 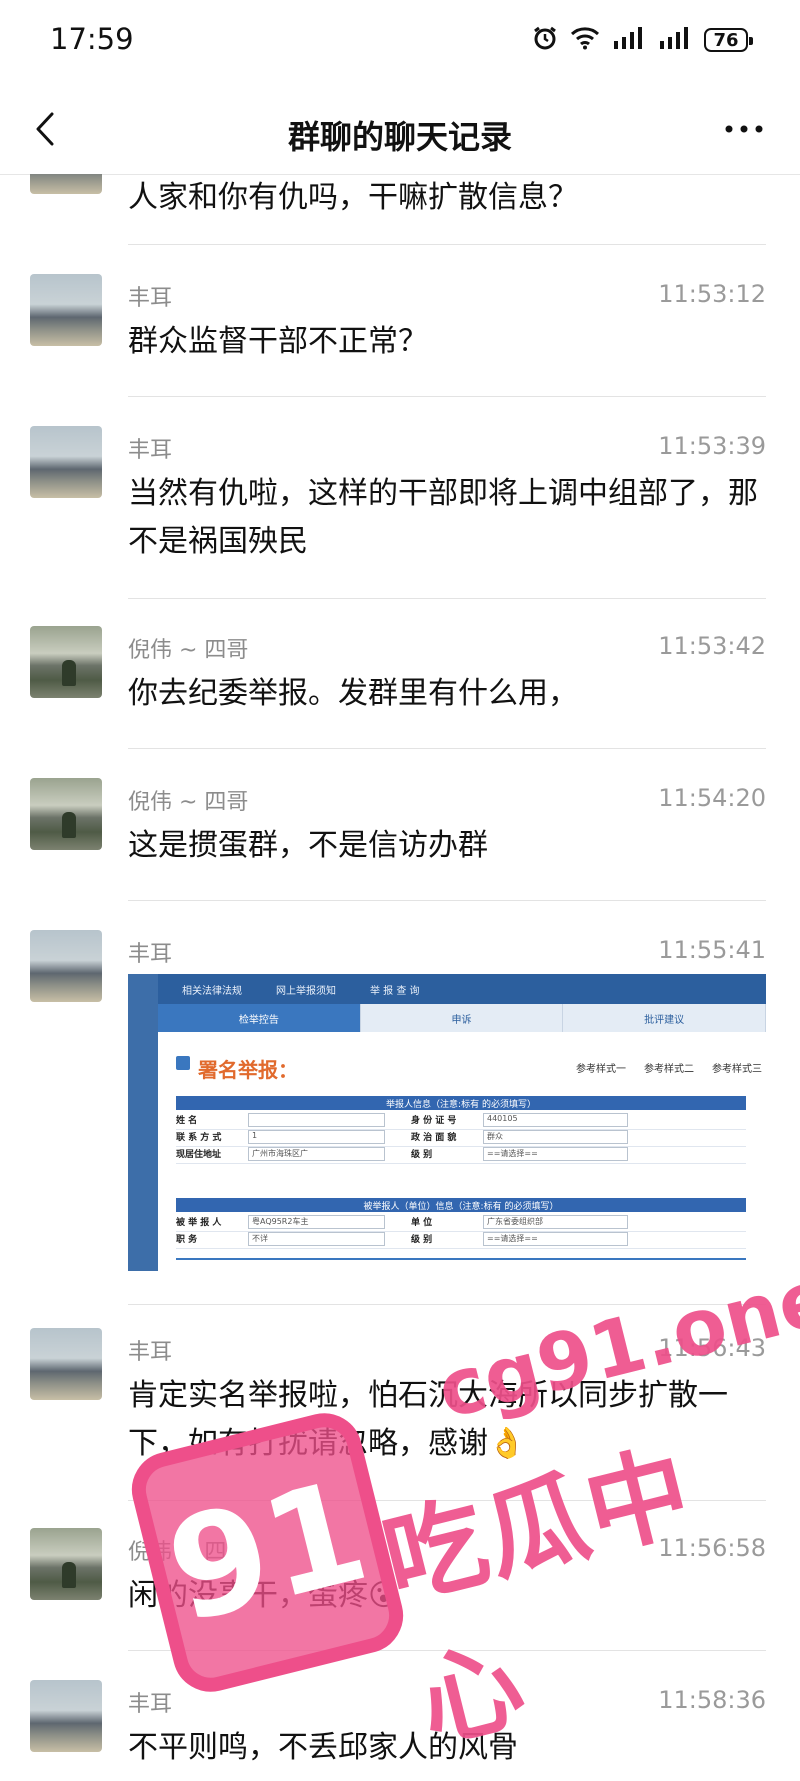 What do you see at coordinates (143, 1122) in the screenshot?
I see `image-sidebar` at bounding box center [143, 1122].